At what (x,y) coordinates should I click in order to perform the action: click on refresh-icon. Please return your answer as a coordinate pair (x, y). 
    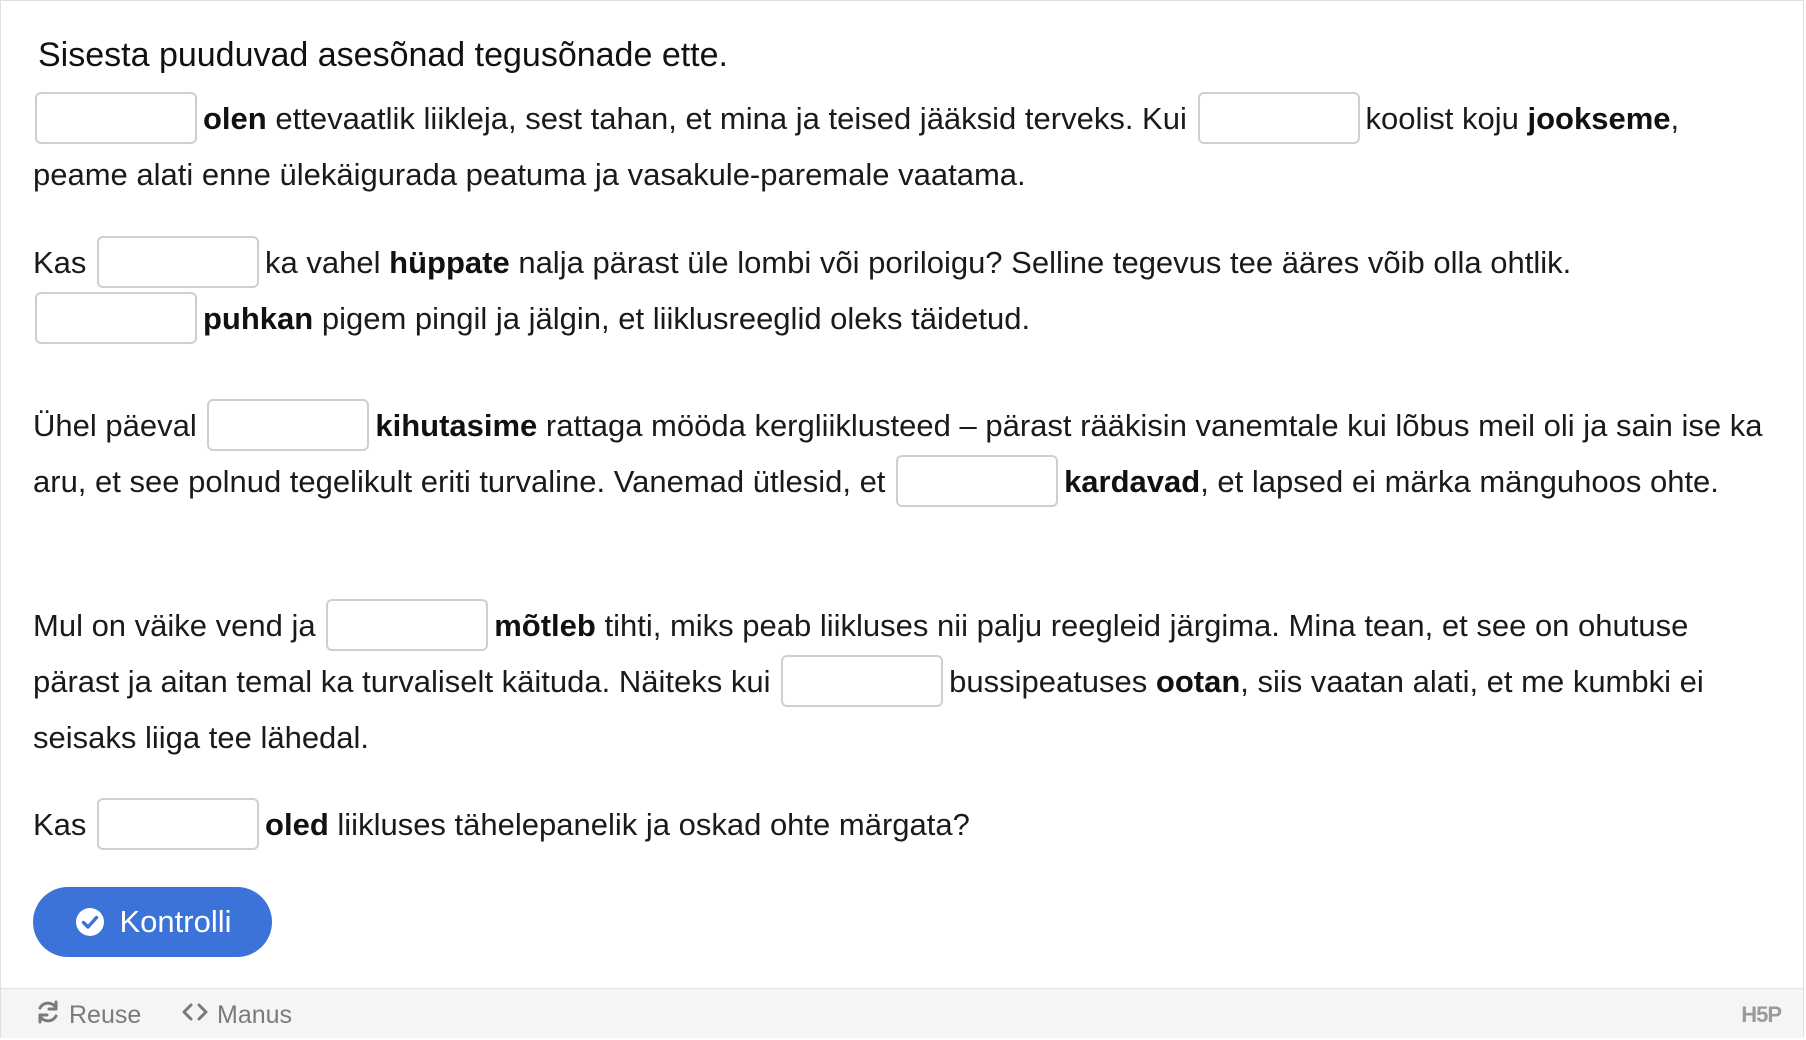
    Looking at the image, I should click on (52, 1015).